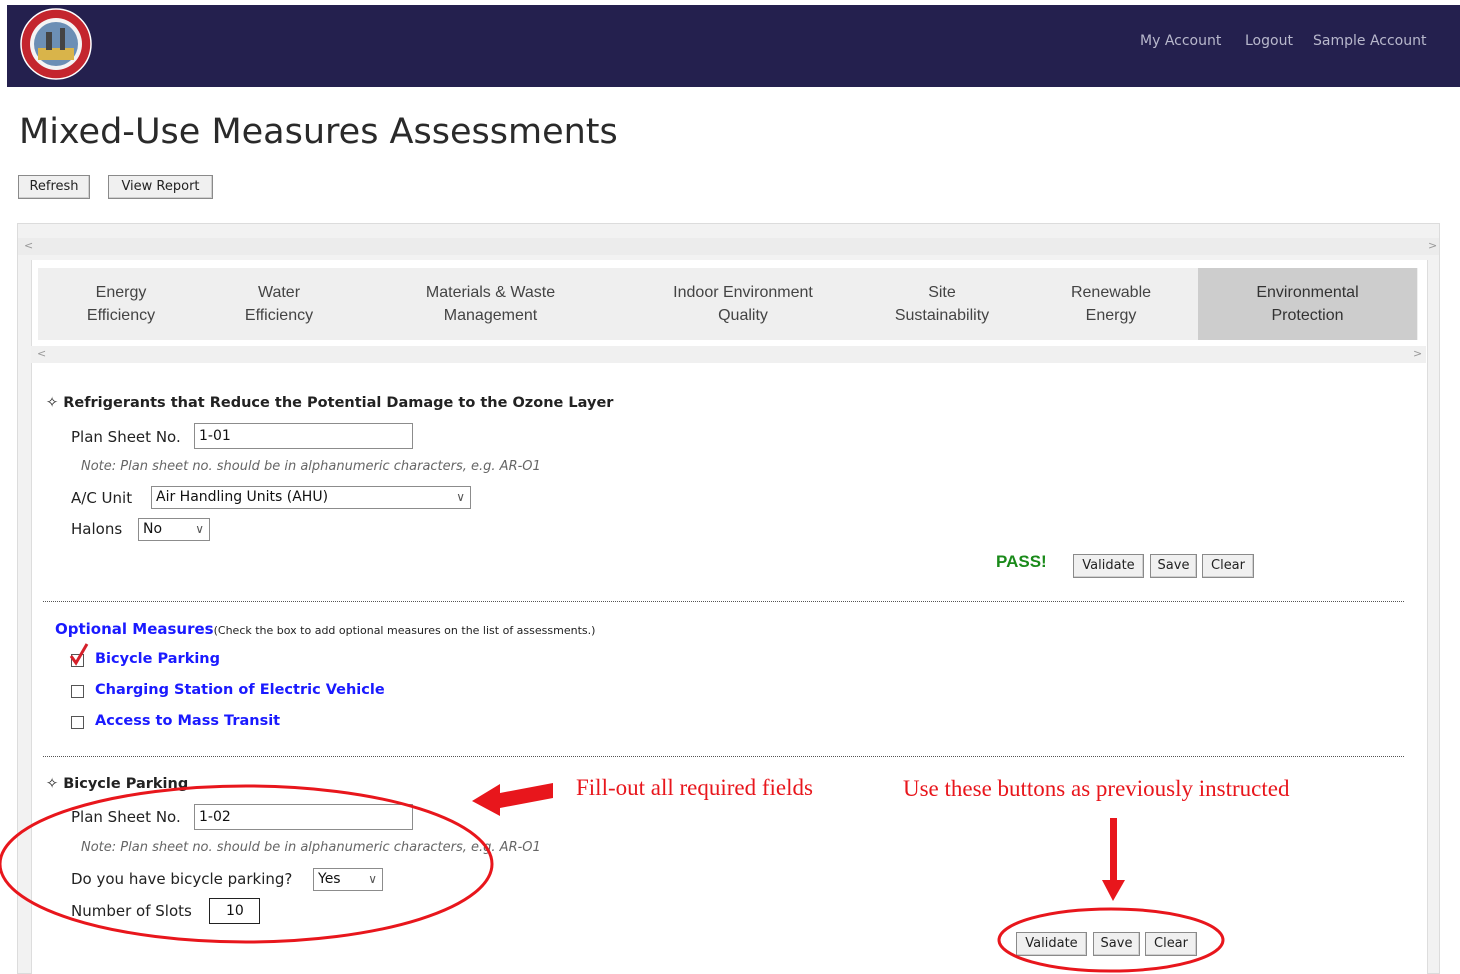 This screenshot has width=1460, height=974. What do you see at coordinates (694, 787) in the screenshot?
I see `annotation-fill-out-fields: Fill-out all required fields` at bounding box center [694, 787].